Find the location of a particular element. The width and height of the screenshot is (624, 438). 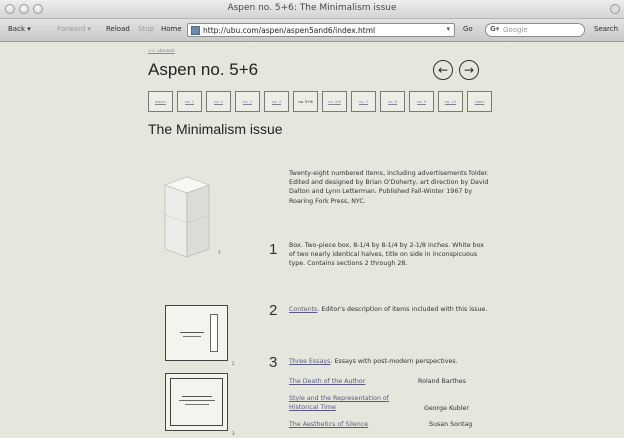

page-title: Aspen no. 5+6 is located at coordinates (203, 69).